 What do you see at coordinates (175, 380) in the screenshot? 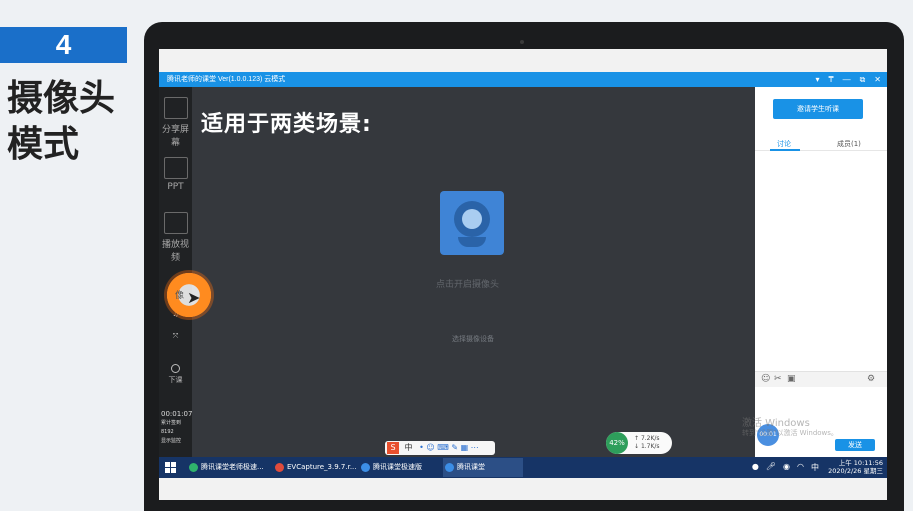
I see `end-class-label: 下课` at bounding box center [175, 380].